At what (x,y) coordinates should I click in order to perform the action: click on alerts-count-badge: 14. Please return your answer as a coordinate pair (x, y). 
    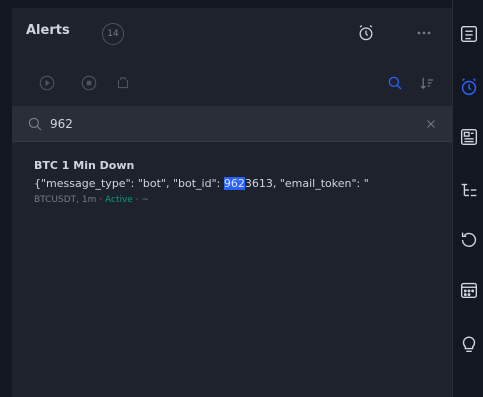
    Looking at the image, I should click on (113, 34).